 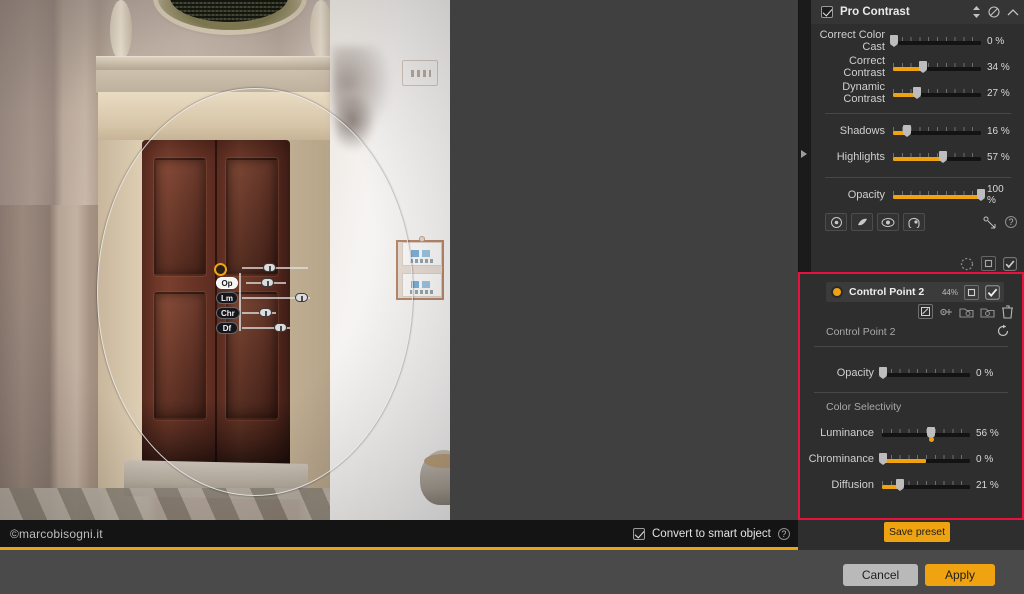 What do you see at coordinates (827, 12) in the screenshot?
I see `filter-enable-checkbox` at bounding box center [827, 12].